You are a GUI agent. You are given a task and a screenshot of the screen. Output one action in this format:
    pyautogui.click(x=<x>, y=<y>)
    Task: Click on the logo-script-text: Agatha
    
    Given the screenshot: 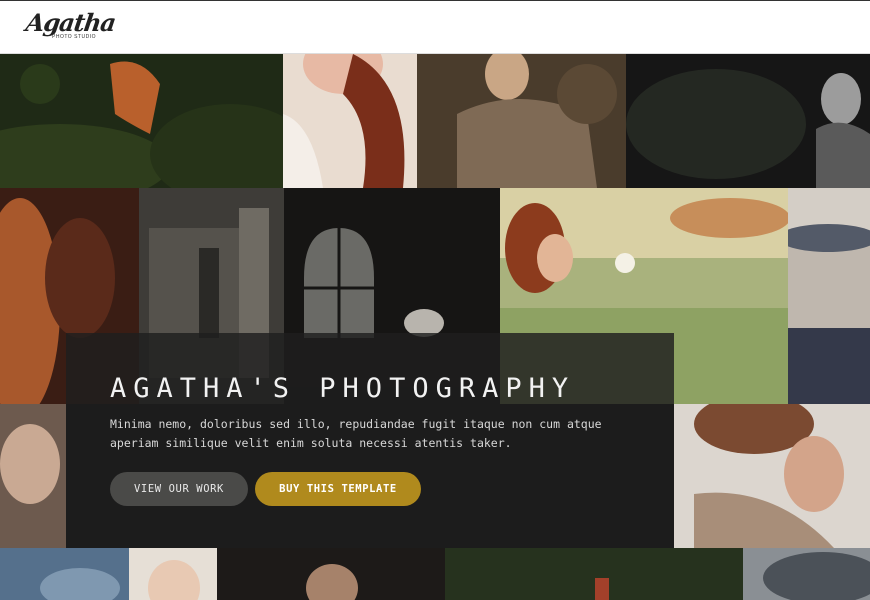 What is the action you would take?
    pyautogui.click(x=71, y=22)
    